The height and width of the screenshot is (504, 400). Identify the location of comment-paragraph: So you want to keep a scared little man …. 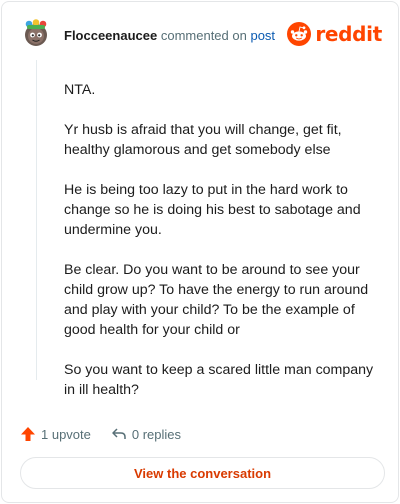
(219, 380).